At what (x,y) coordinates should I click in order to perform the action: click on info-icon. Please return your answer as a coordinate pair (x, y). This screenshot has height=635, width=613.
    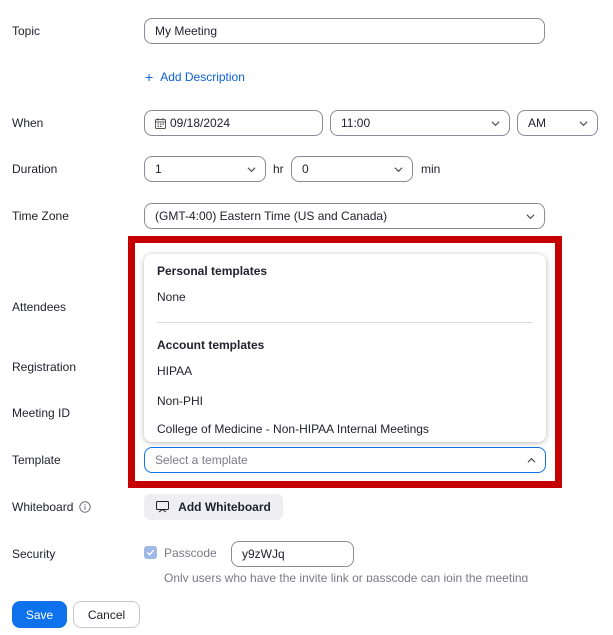
    Looking at the image, I should click on (85, 507).